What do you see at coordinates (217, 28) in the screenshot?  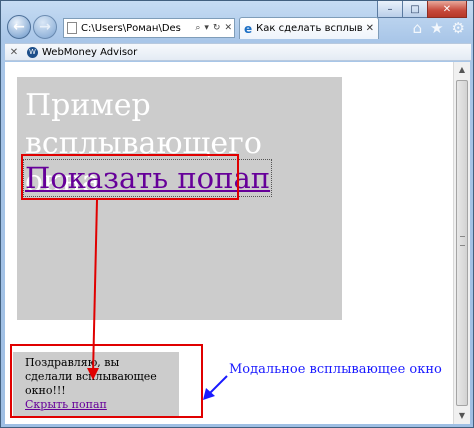 I see `refresh-icon: ↻` at bounding box center [217, 28].